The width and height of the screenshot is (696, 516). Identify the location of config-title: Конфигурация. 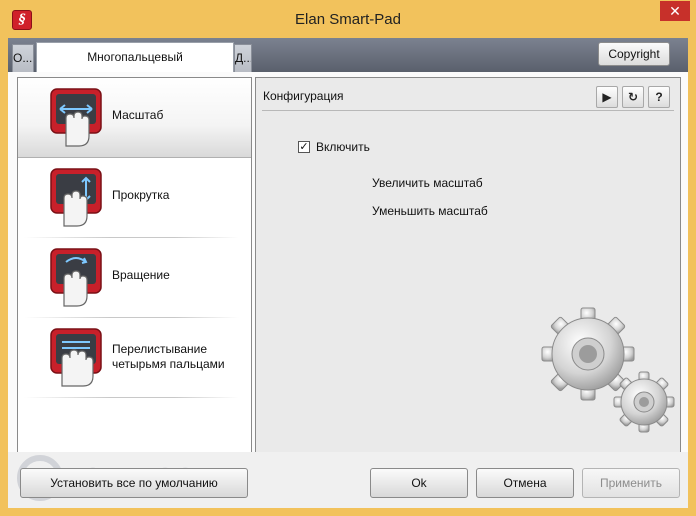
(303, 96).